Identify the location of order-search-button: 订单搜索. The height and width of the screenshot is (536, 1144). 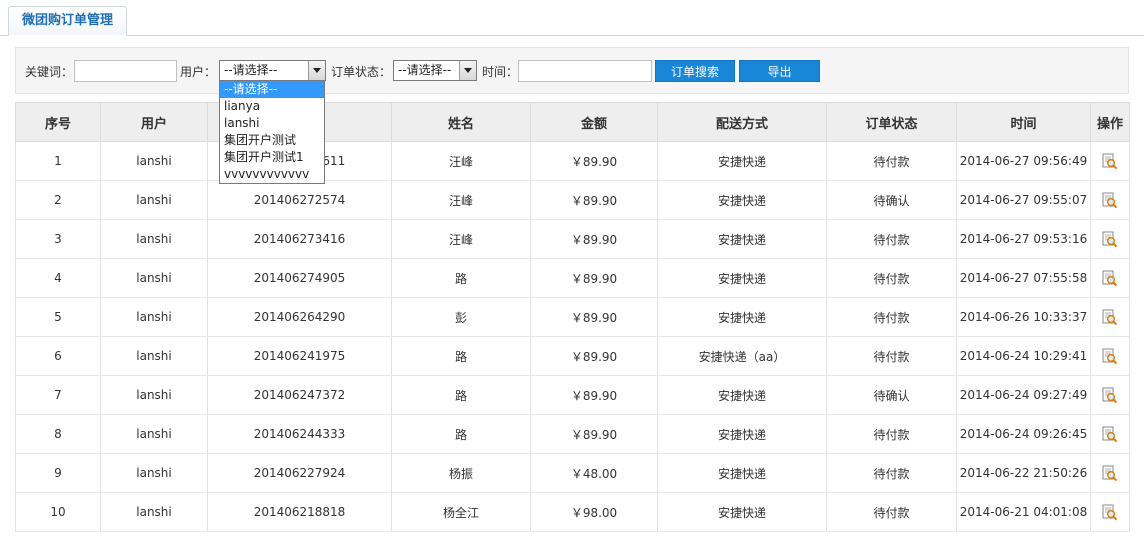
(695, 71).